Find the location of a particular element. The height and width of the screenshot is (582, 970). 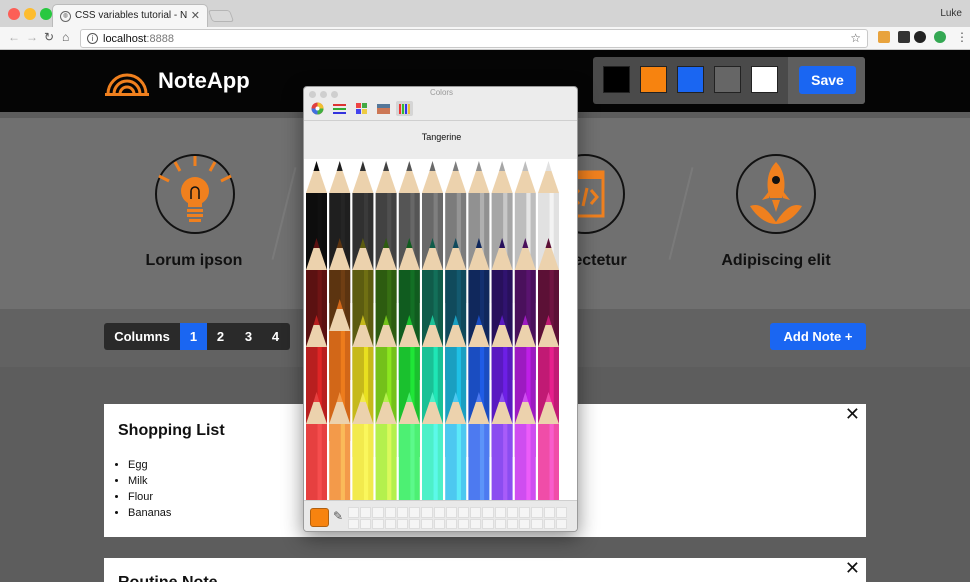

current-color-well is located at coordinates (319, 517).